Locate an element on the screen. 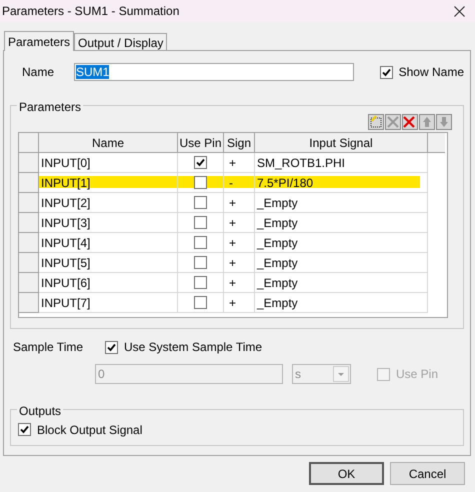 The height and width of the screenshot is (492, 475). table-row: INPUT[5] + _Empty is located at coordinates (233, 263).